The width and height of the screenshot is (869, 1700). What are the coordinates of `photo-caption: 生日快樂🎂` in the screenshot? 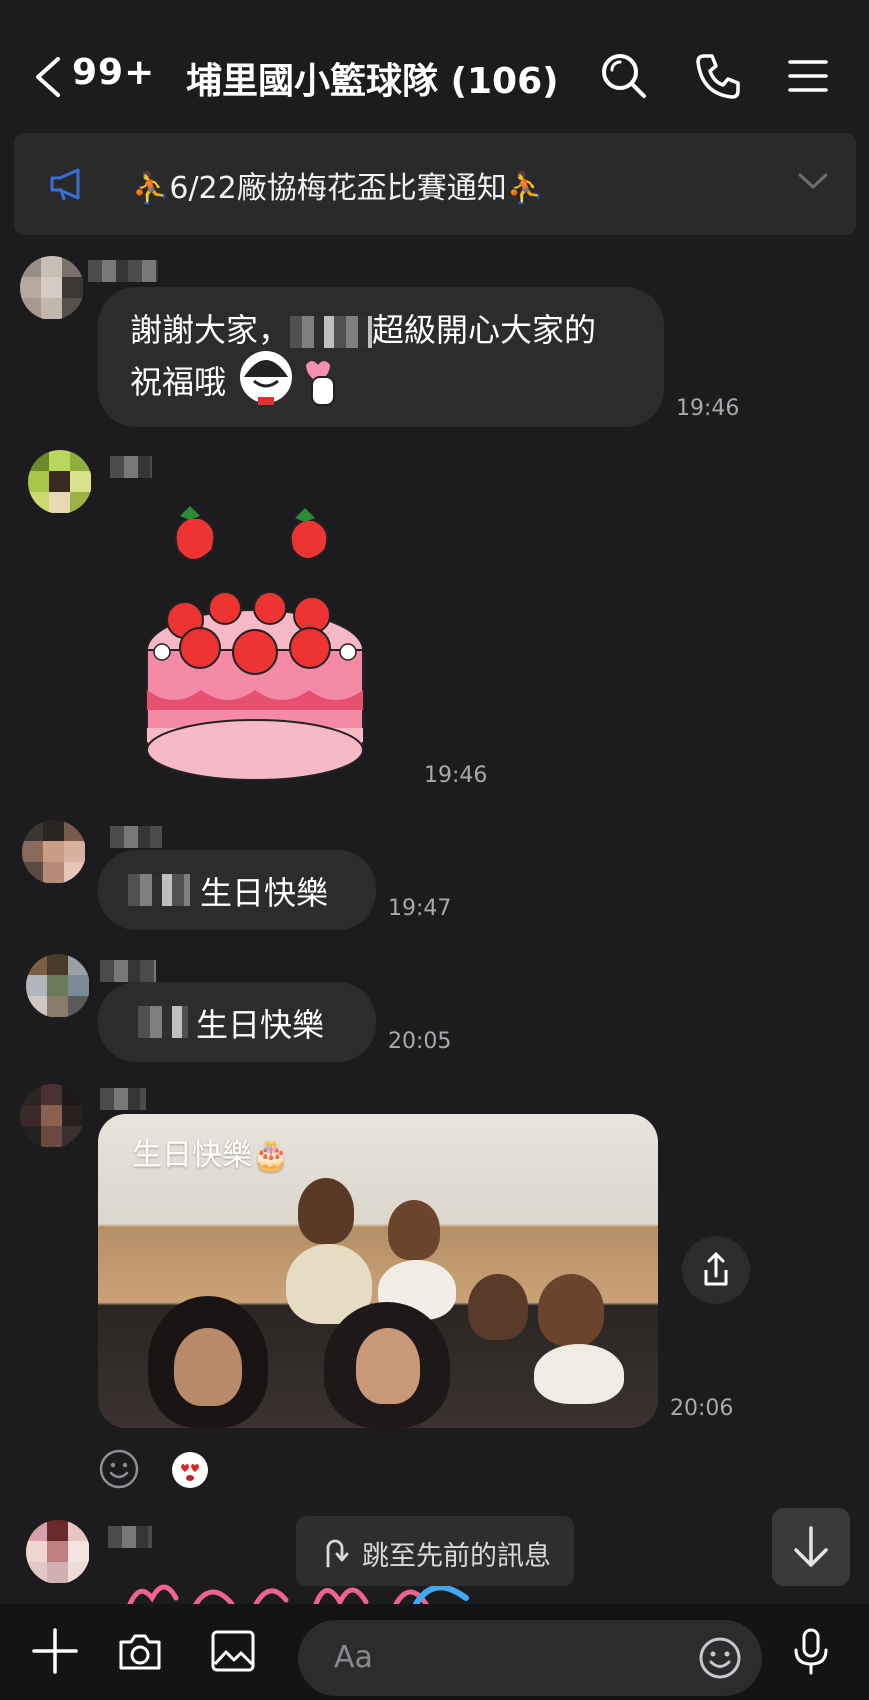 It's located at (211, 1155).